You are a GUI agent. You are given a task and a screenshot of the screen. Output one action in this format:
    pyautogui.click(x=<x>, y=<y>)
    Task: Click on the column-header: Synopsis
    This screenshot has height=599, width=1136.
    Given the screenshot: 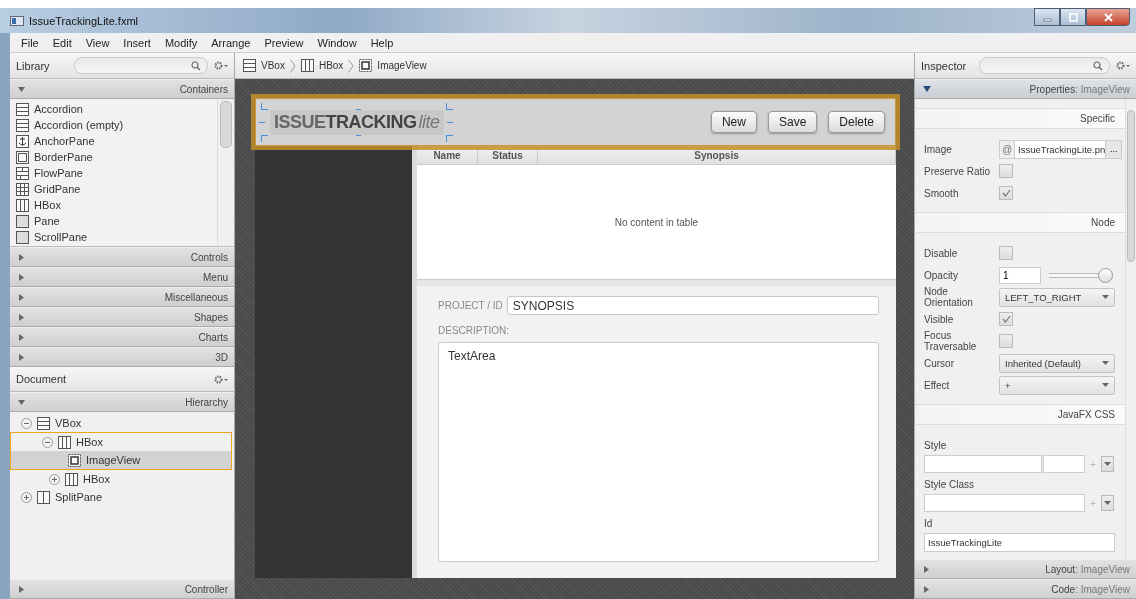 What is the action you would take?
    pyautogui.click(x=717, y=155)
    